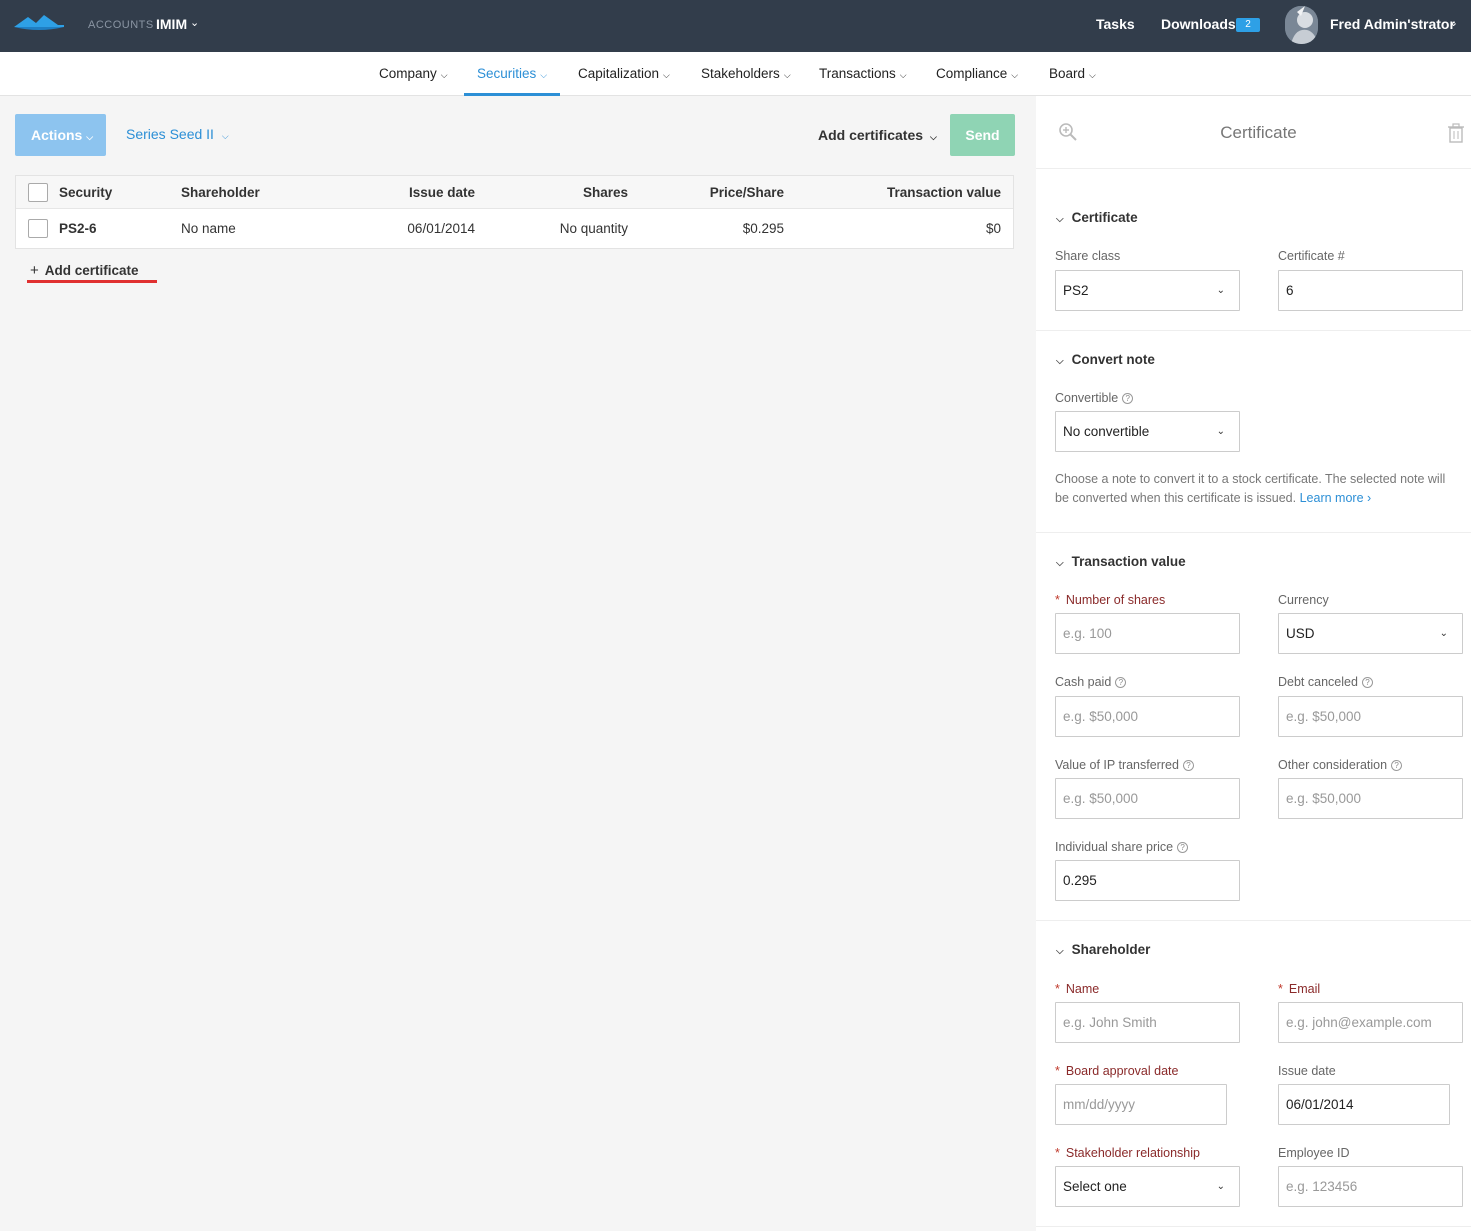 The height and width of the screenshot is (1231, 1471). What do you see at coordinates (1087, 398) in the screenshot?
I see `convertible-label-text: Convertible` at bounding box center [1087, 398].